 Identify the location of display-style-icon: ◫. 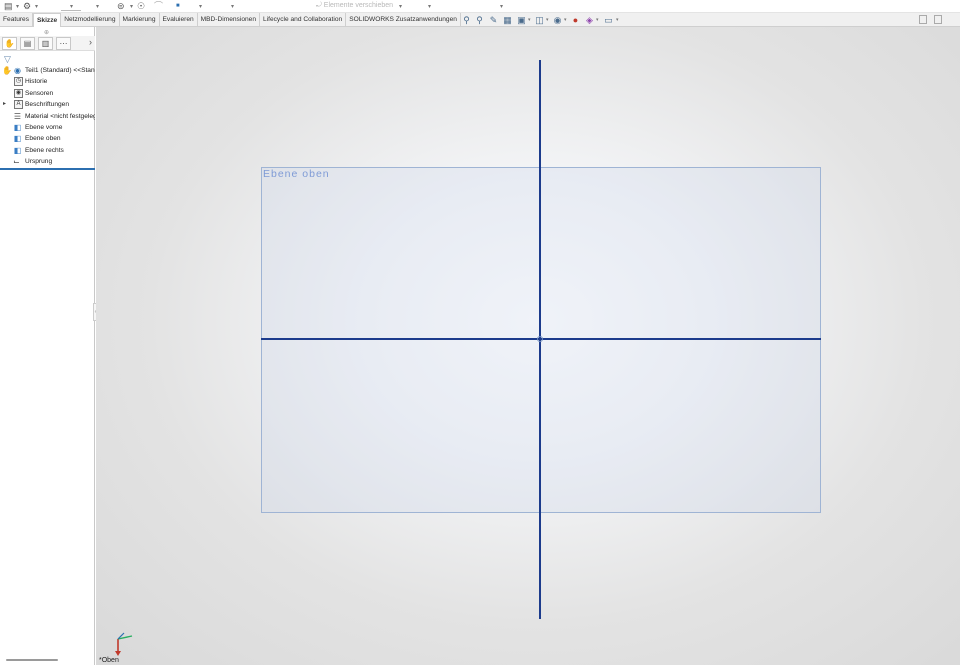
(539, 20).